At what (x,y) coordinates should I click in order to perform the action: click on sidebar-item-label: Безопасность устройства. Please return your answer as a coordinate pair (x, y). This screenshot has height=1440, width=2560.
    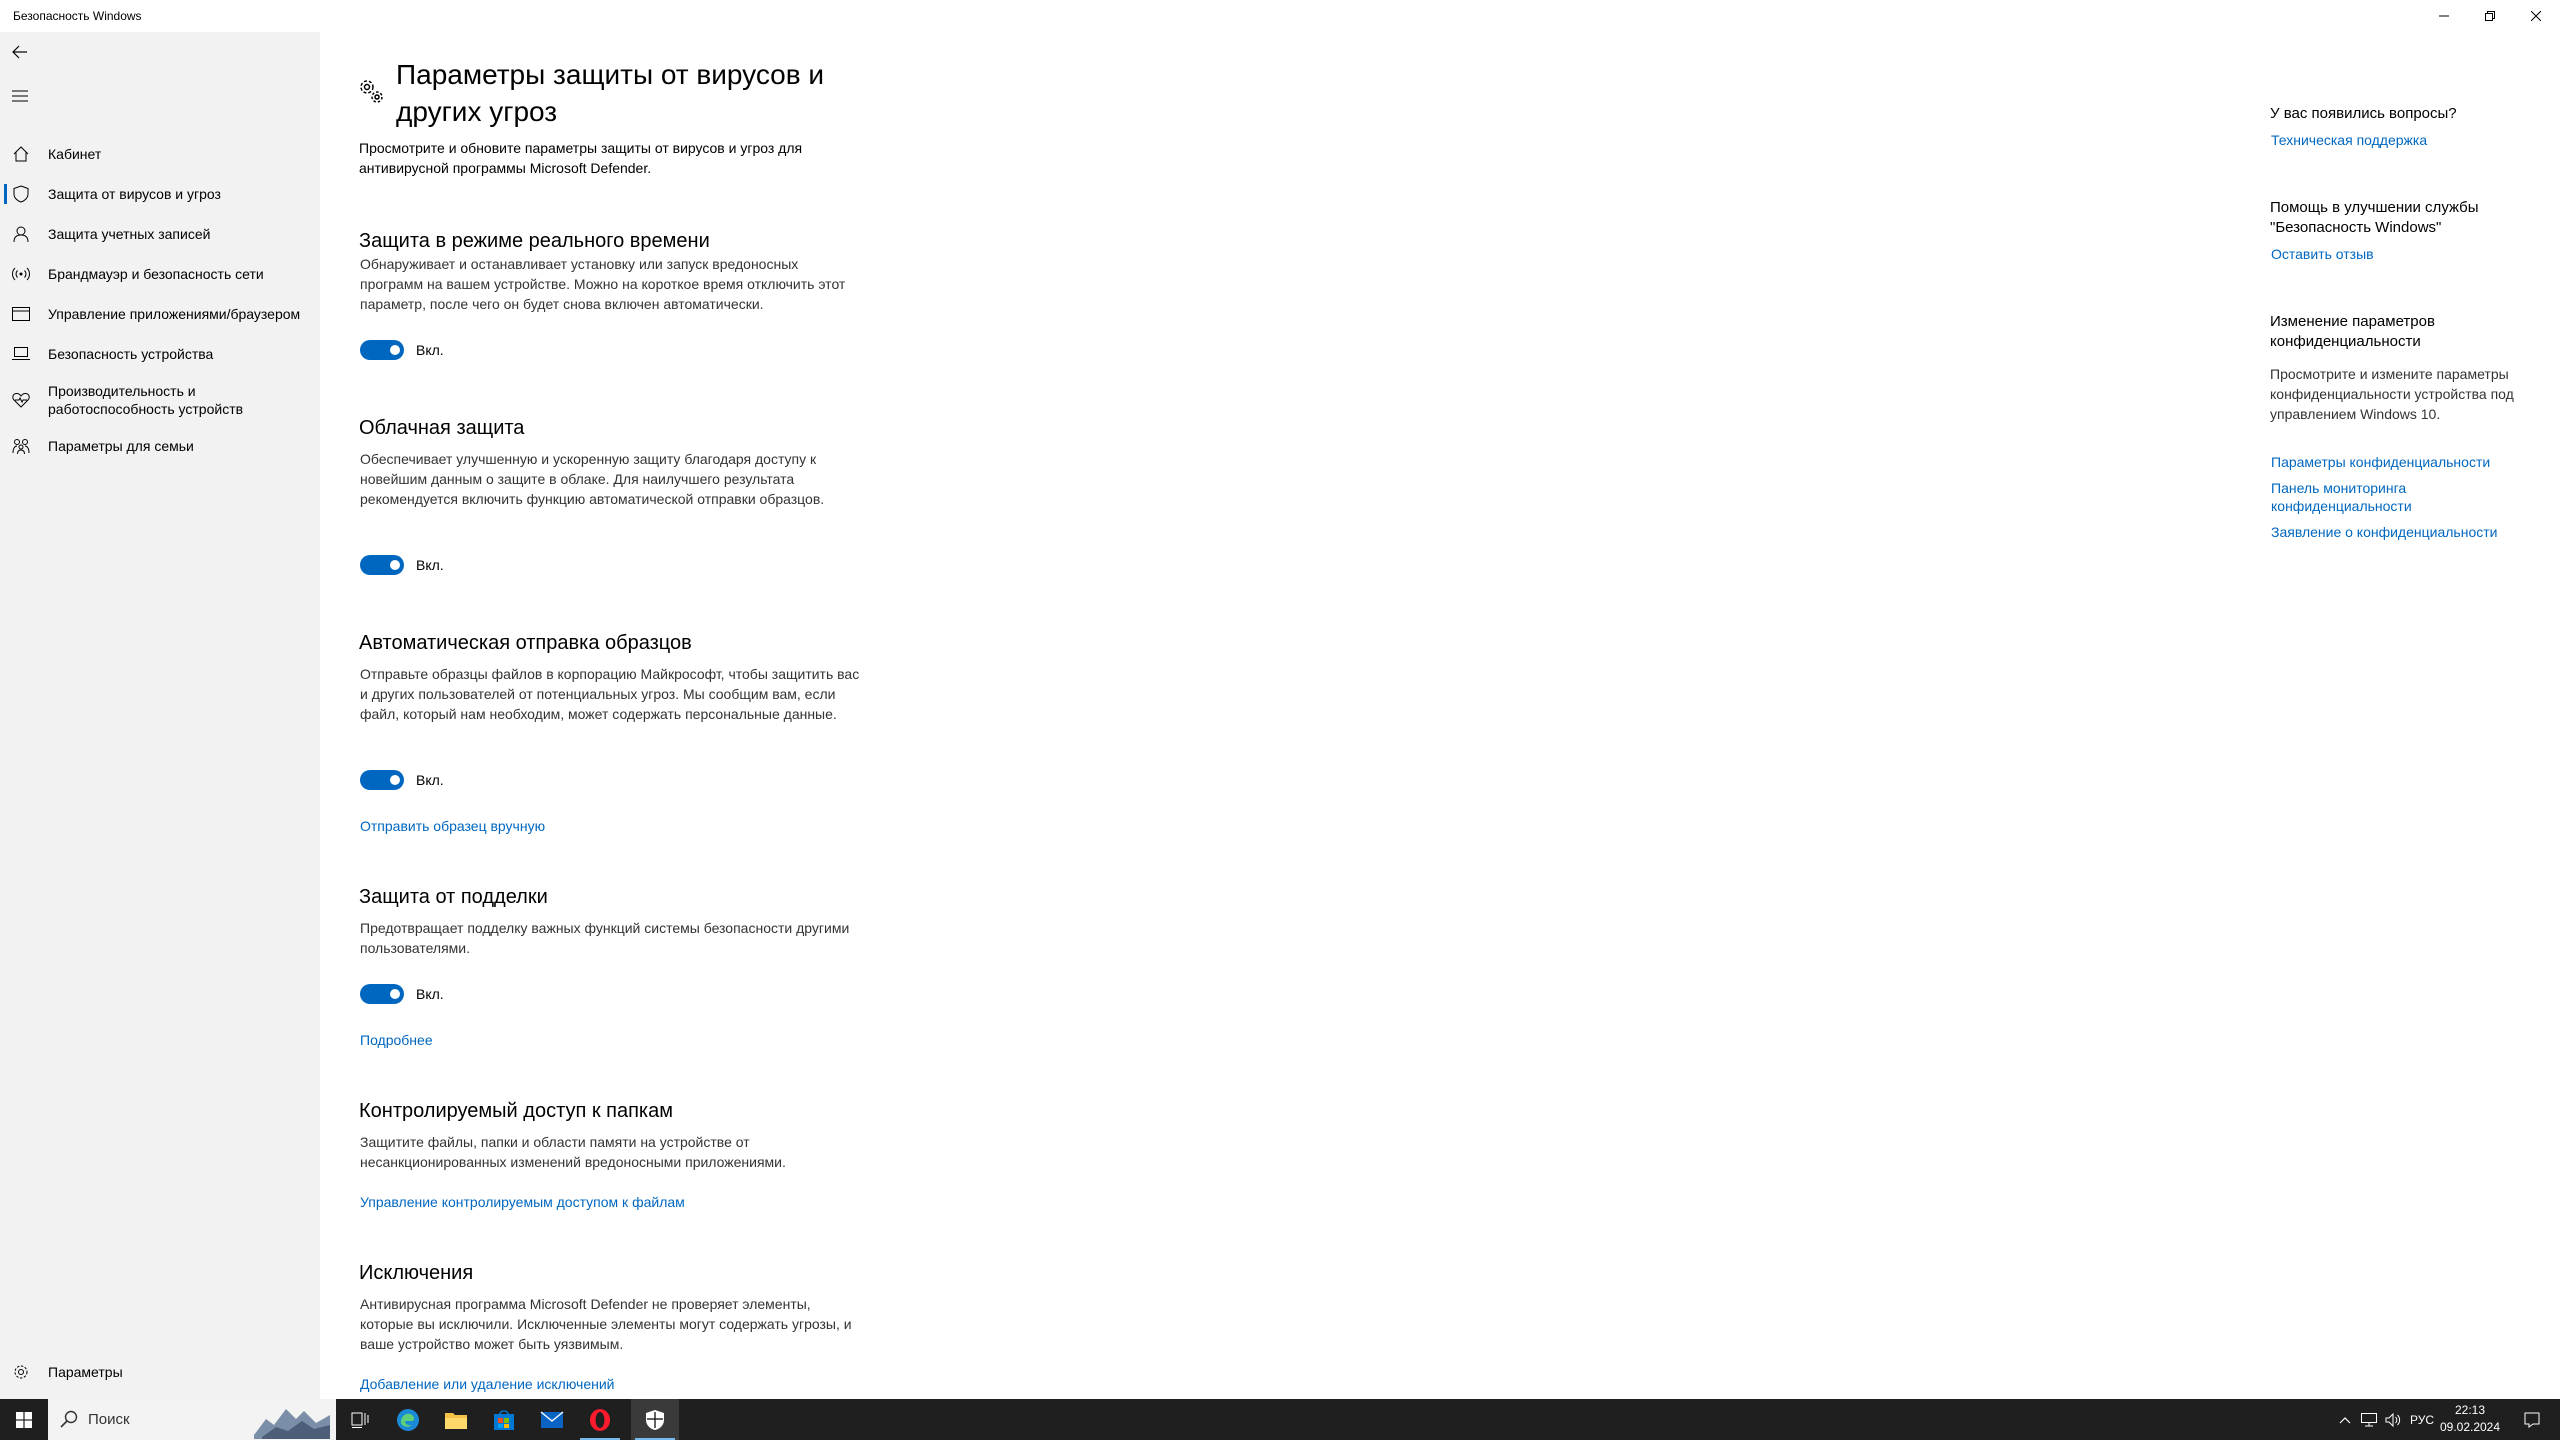
    Looking at the image, I should click on (131, 354).